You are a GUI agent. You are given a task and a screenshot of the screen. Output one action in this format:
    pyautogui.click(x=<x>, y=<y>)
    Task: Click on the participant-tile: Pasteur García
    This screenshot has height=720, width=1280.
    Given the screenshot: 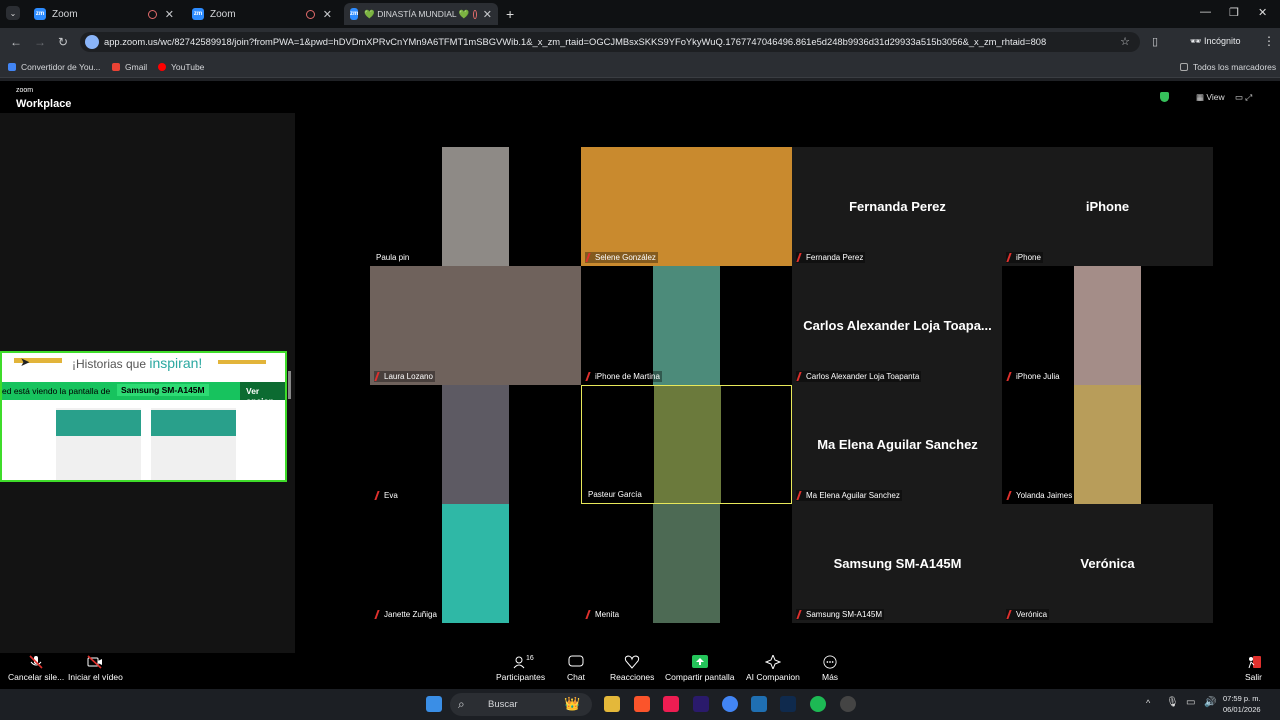 What is the action you would take?
    pyautogui.click(x=686, y=444)
    